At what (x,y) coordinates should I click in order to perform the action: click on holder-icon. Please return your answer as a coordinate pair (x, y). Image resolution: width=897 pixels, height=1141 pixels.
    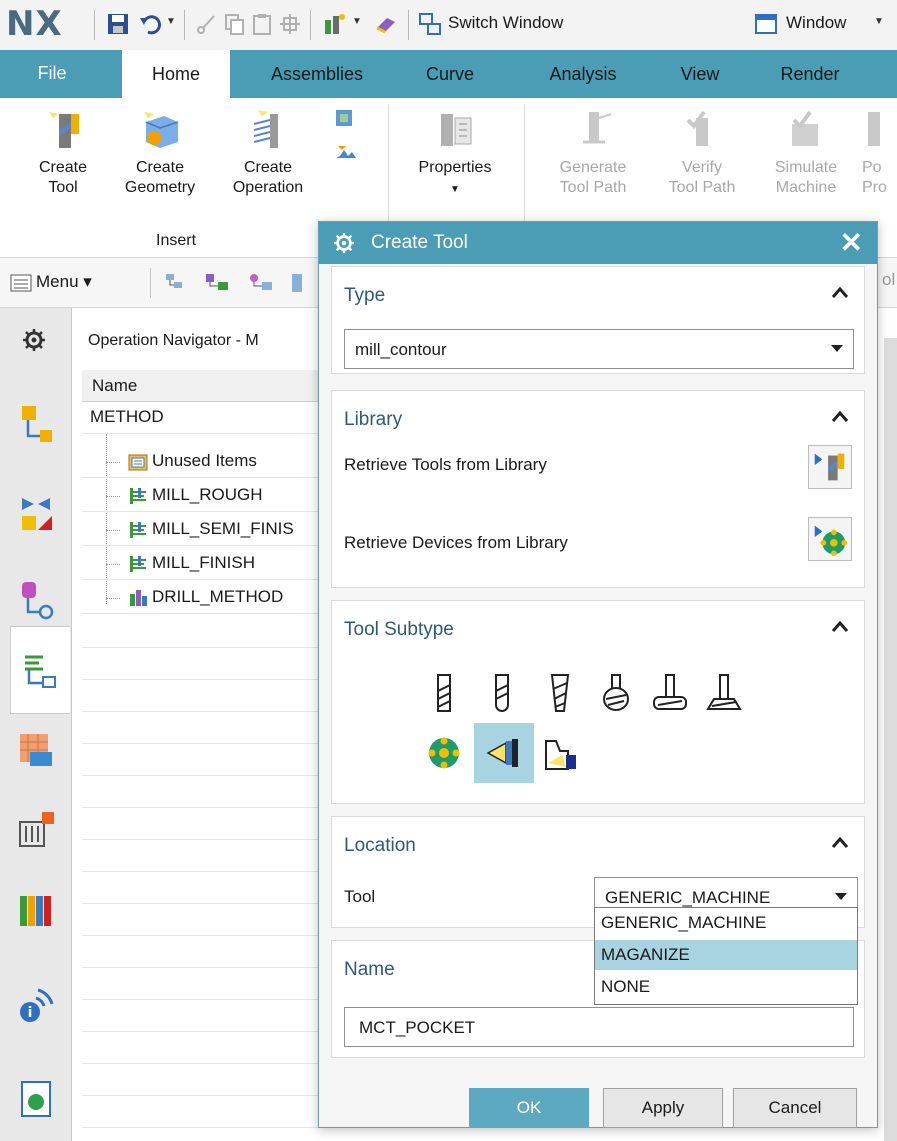
    Looking at the image, I should click on (560, 753).